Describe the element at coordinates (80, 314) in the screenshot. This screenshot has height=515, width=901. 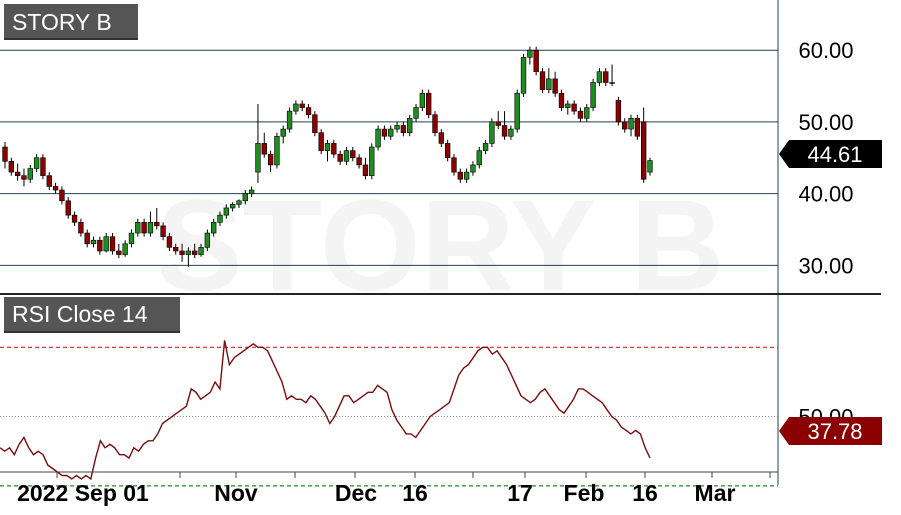
I see `rsi-title: RSI Close 14` at that location.